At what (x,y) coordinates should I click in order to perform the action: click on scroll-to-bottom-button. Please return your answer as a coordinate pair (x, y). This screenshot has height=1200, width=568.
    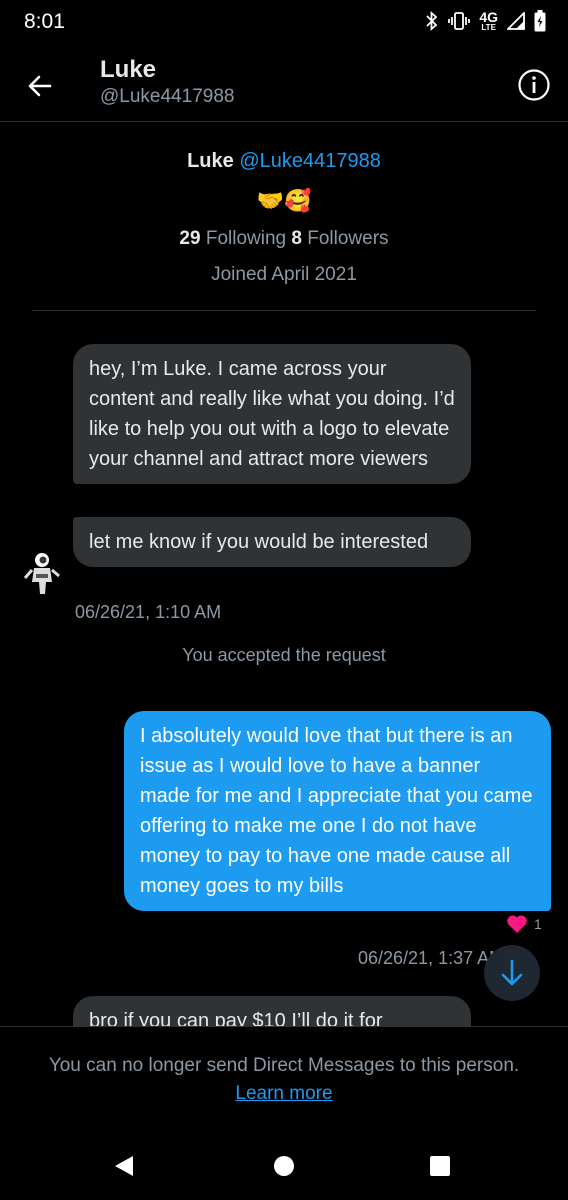
    Looking at the image, I should click on (512, 973).